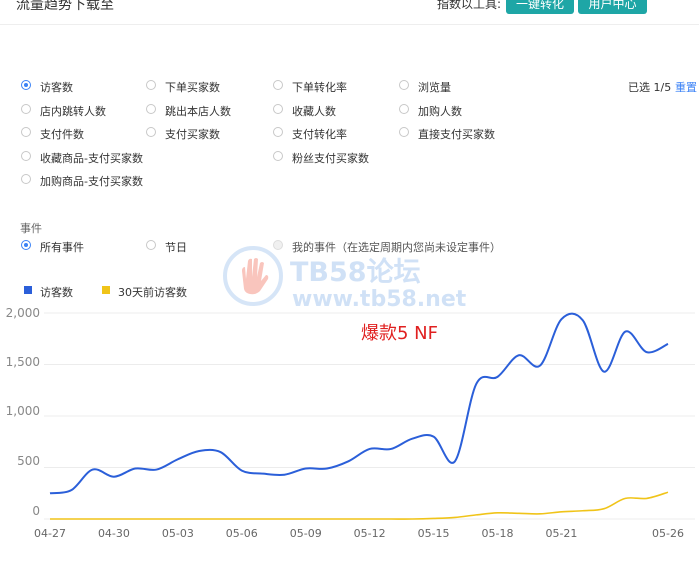  I want to click on watermark-url: www.tb58.net, so click(379, 299).